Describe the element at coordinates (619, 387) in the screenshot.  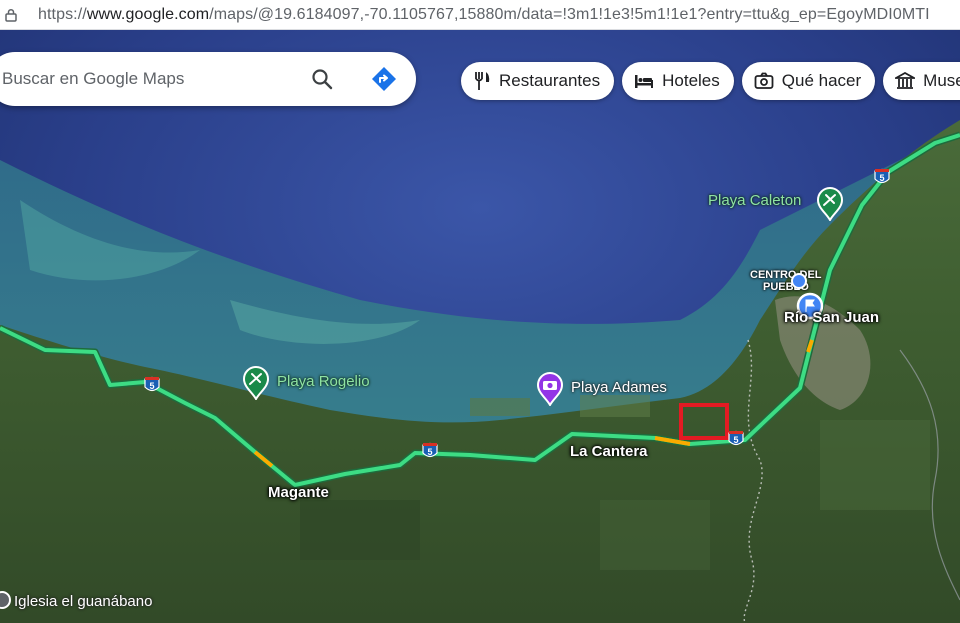
I see `place-label-playa-adames: Playa Adames` at that location.